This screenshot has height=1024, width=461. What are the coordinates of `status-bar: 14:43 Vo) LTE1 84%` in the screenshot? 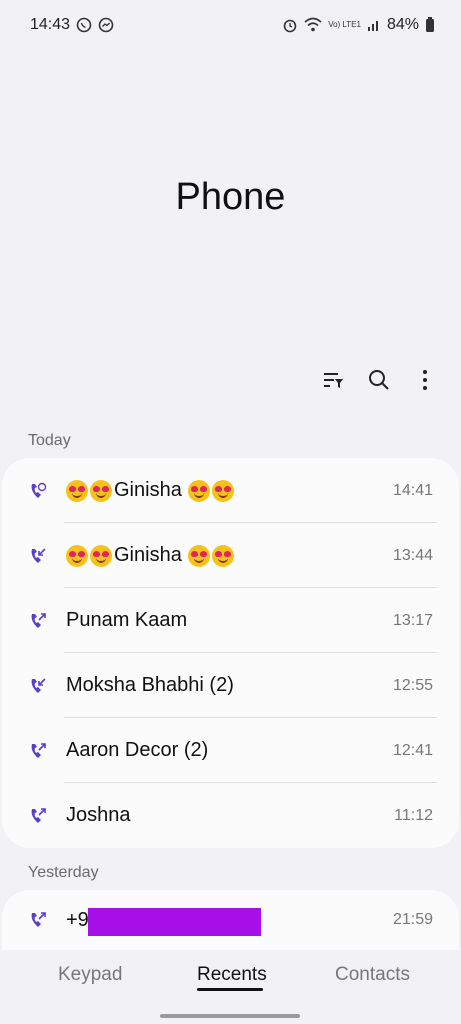 It's located at (230, 25).